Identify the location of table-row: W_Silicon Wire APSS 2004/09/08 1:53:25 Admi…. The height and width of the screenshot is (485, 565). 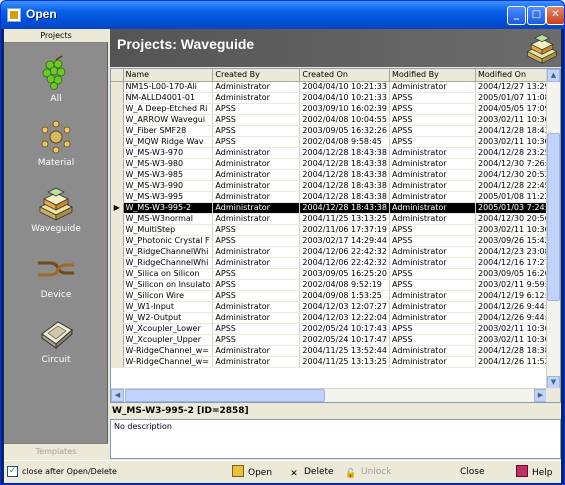
(333, 296).